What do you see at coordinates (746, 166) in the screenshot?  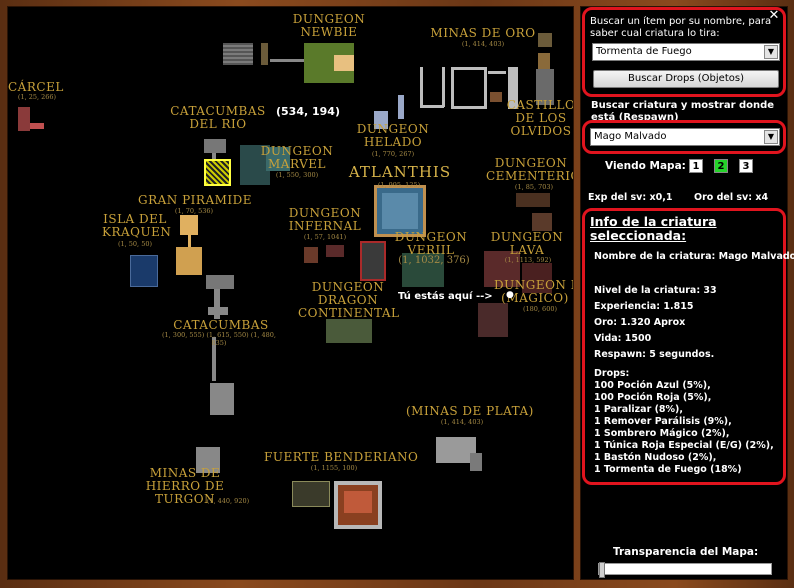 I see `map-3-button: 3` at bounding box center [746, 166].